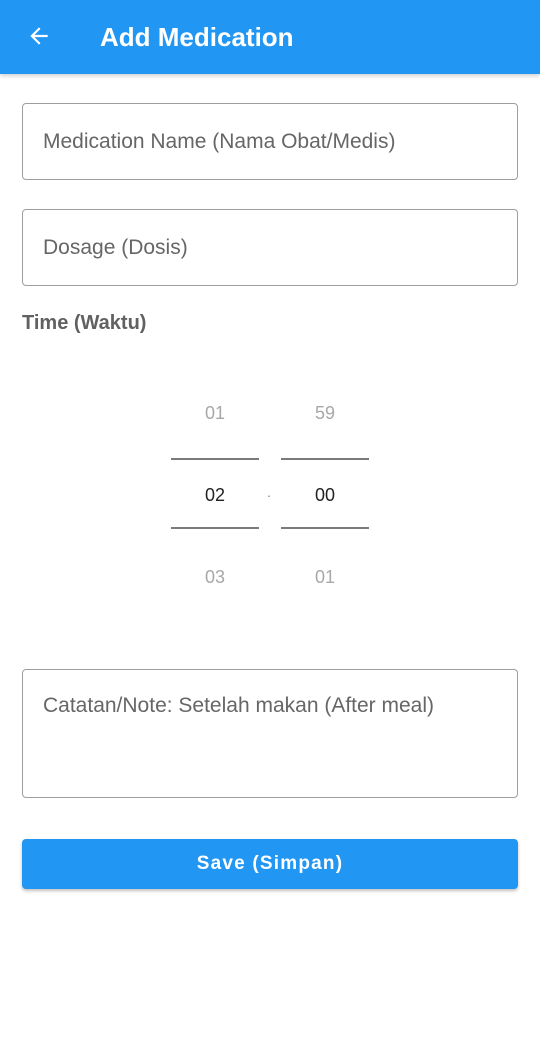  I want to click on dosage-input, so click(270, 247).